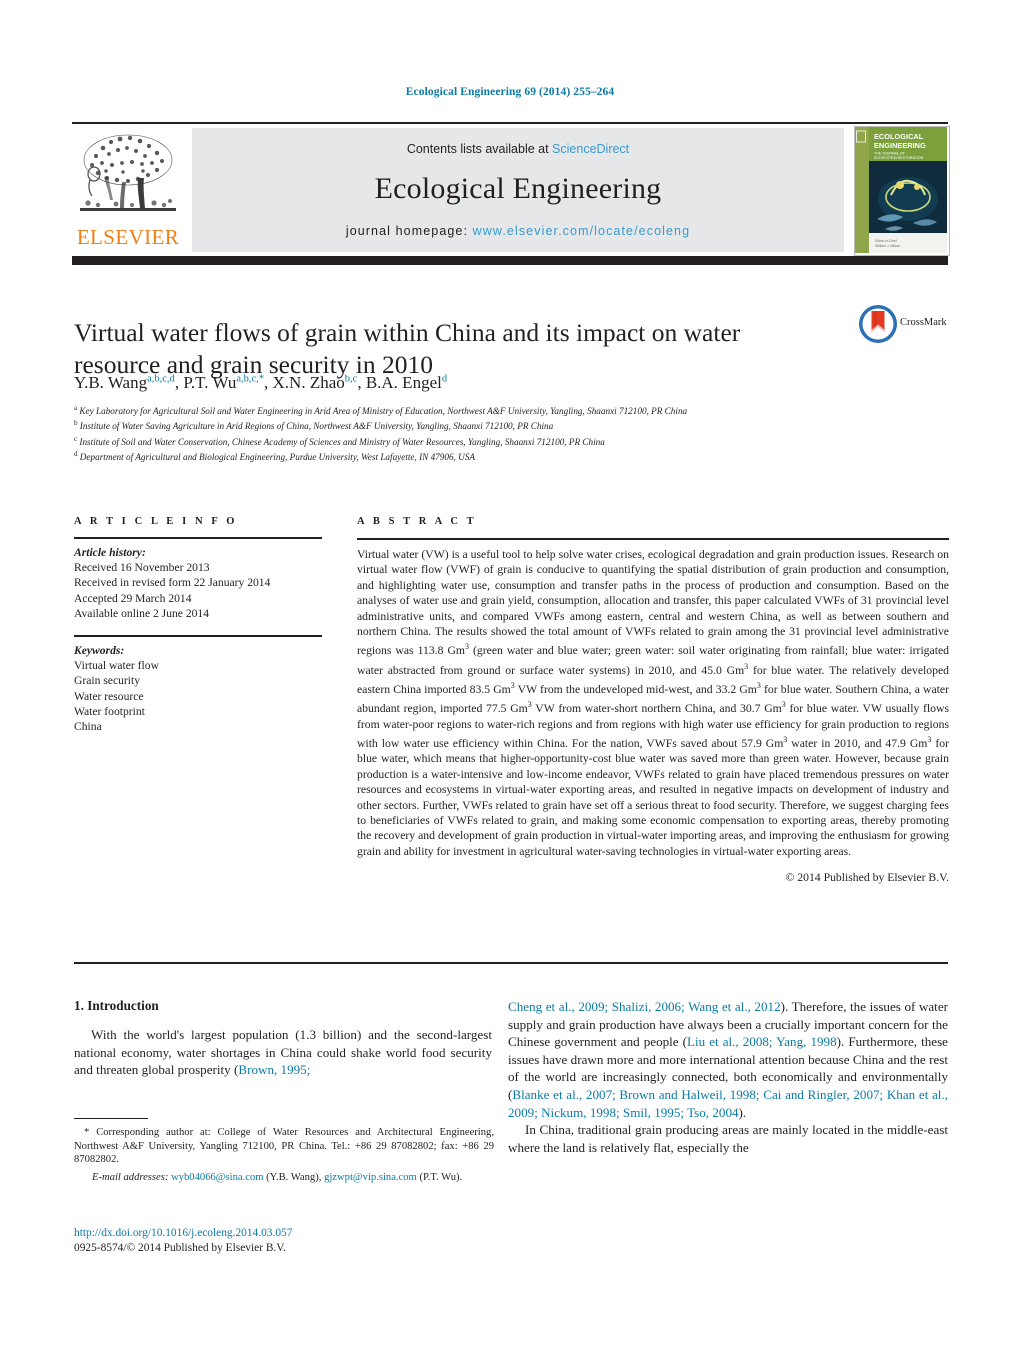 This screenshot has height=1351, width=1020. What do you see at coordinates (111, 1118) in the screenshot?
I see `footnote-separator` at bounding box center [111, 1118].